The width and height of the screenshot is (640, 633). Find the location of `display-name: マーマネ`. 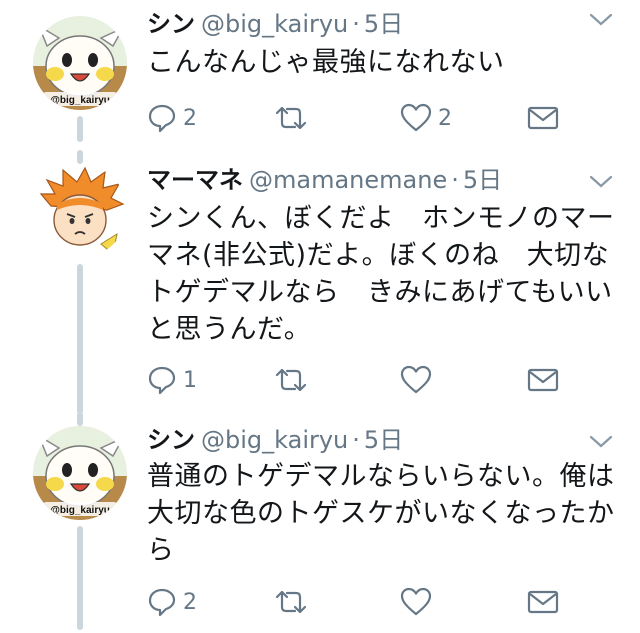

display-name: マーマネ is located at coordinates (195, 180).